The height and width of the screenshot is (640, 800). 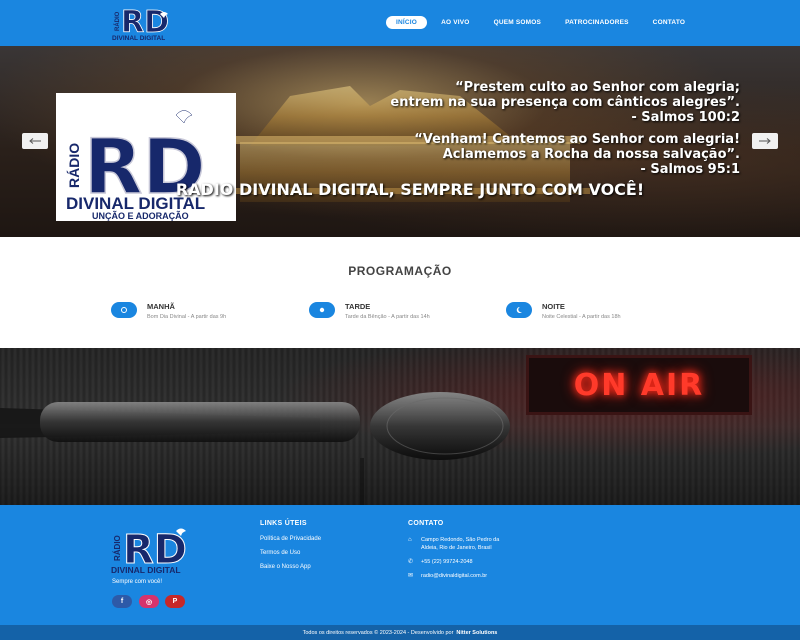 What do you see at coordinates (175, 601) in the screenshot?
I see `pinterest-icon: P` at bounding box center [175, 601].